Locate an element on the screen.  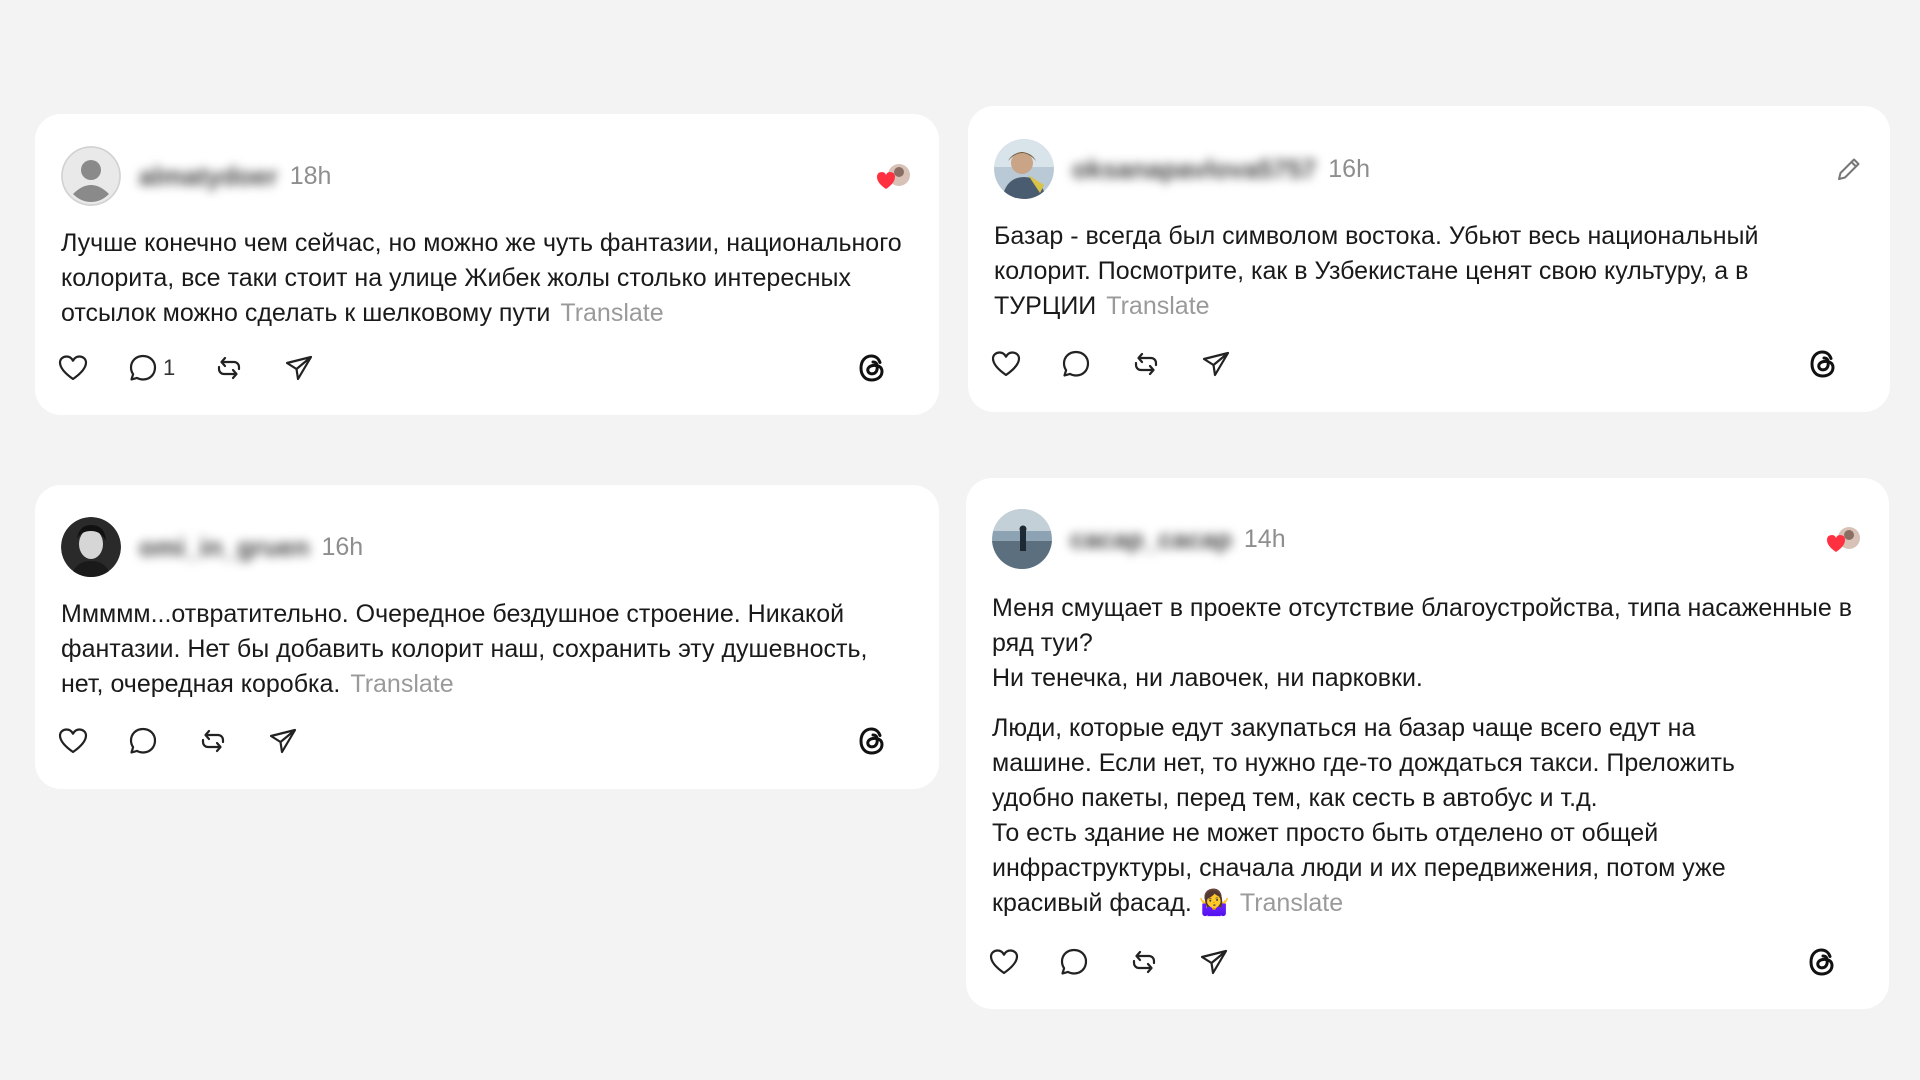
post-header: almatydoer 18h is located at coordinates (487, 176).